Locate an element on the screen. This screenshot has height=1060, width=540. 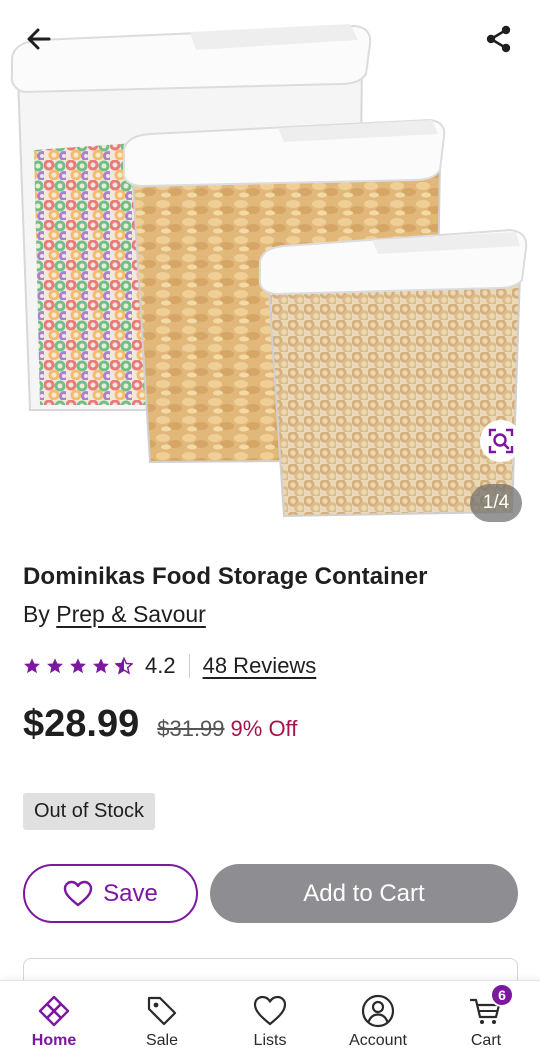
zoom-button is located at coordinates (501, 441).